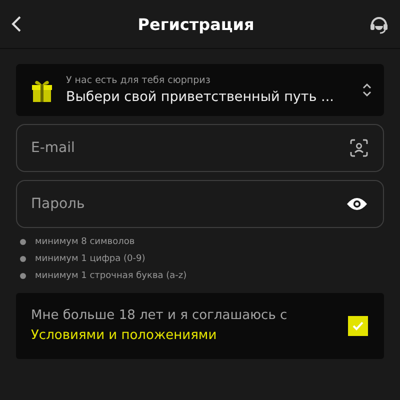 This screenshot has height=400, width=400. I want to click on consent-checkbox, so click(358, 326).